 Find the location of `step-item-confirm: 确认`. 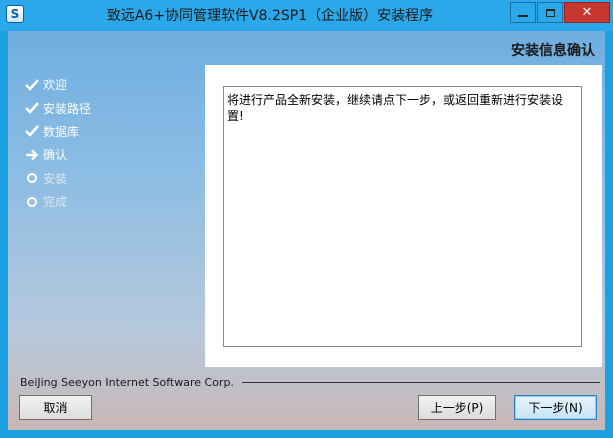

step-item-confirm: 确认 is located at coordinates (57, 154).